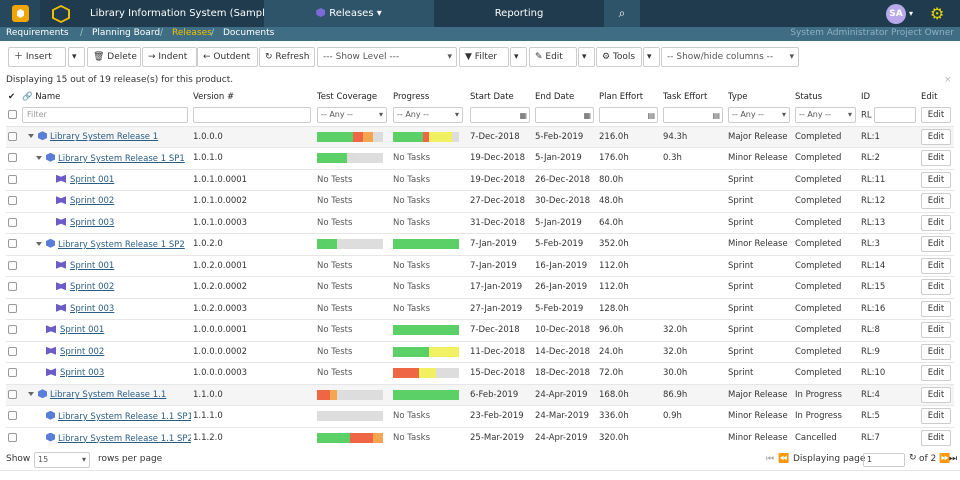  Describe the element at coordinates (783, 459) in the screenshot. I see `previous-page-icon: ⏪` at that location.